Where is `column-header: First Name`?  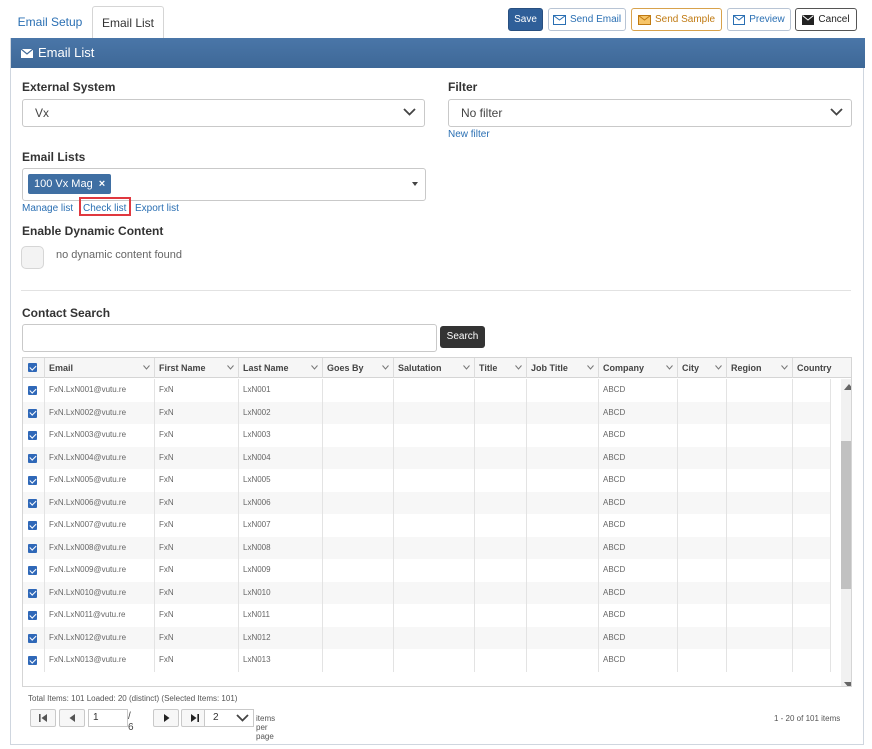
column-header: First Name is located at coordinates (197, 368).